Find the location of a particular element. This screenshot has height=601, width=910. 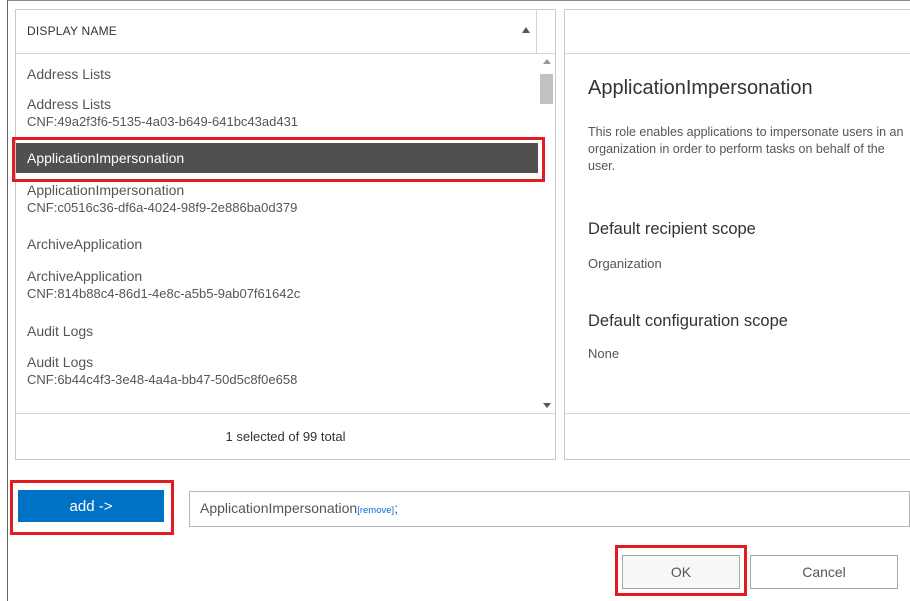

list-item: Audit Logs is located at coordinates (277, 331).